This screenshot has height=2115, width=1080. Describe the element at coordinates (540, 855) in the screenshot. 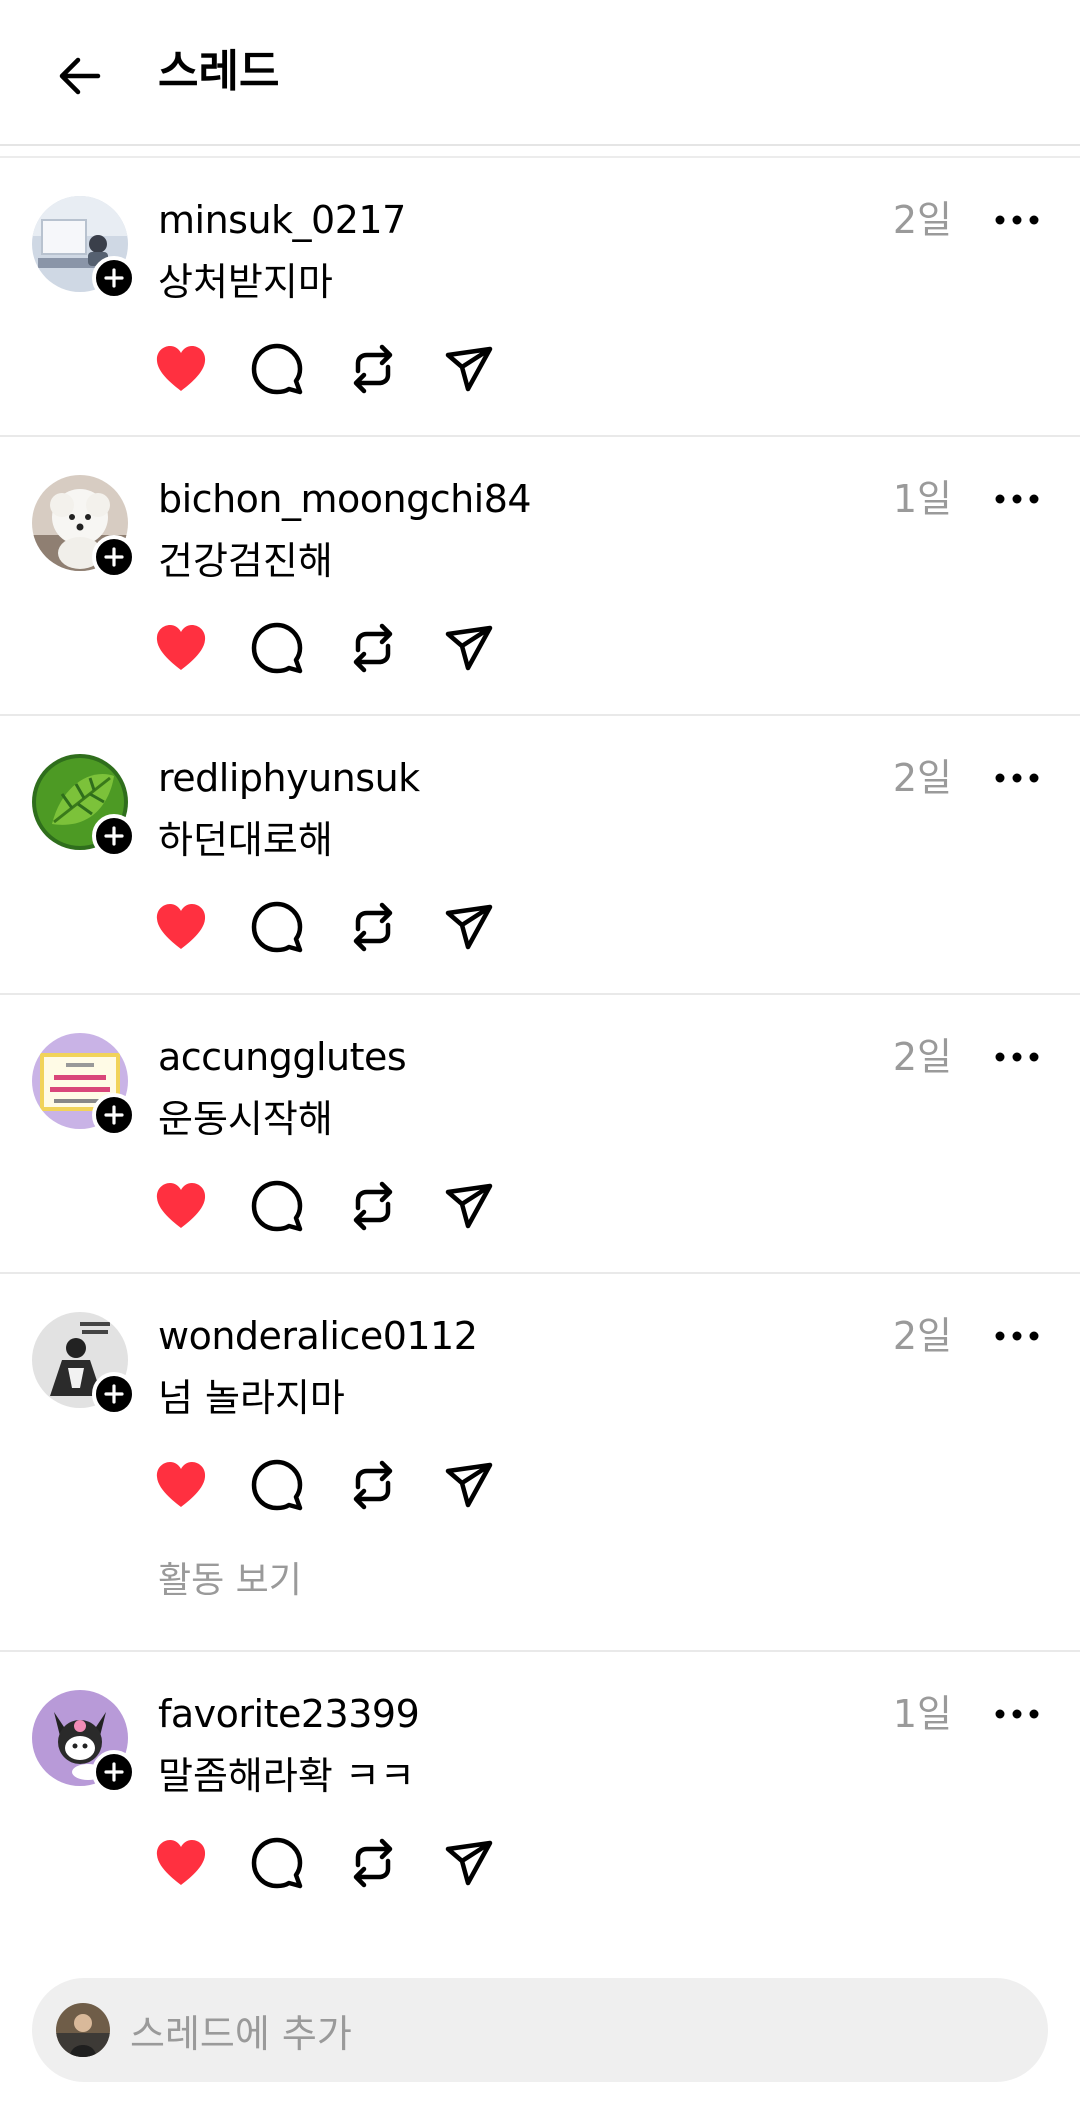

I see `list-item: redliphyunsuk 2일 하던대로해` at that location.